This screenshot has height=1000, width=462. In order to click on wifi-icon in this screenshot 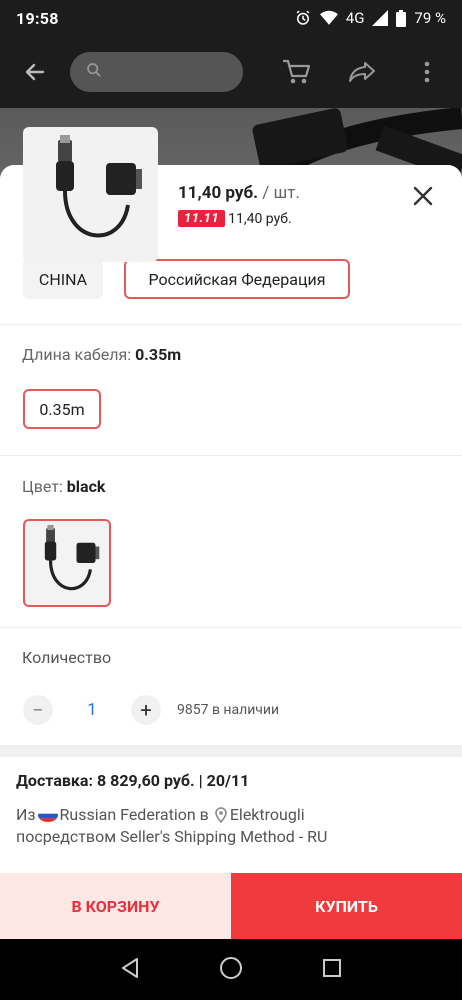, I will do `click(328, 18)`.